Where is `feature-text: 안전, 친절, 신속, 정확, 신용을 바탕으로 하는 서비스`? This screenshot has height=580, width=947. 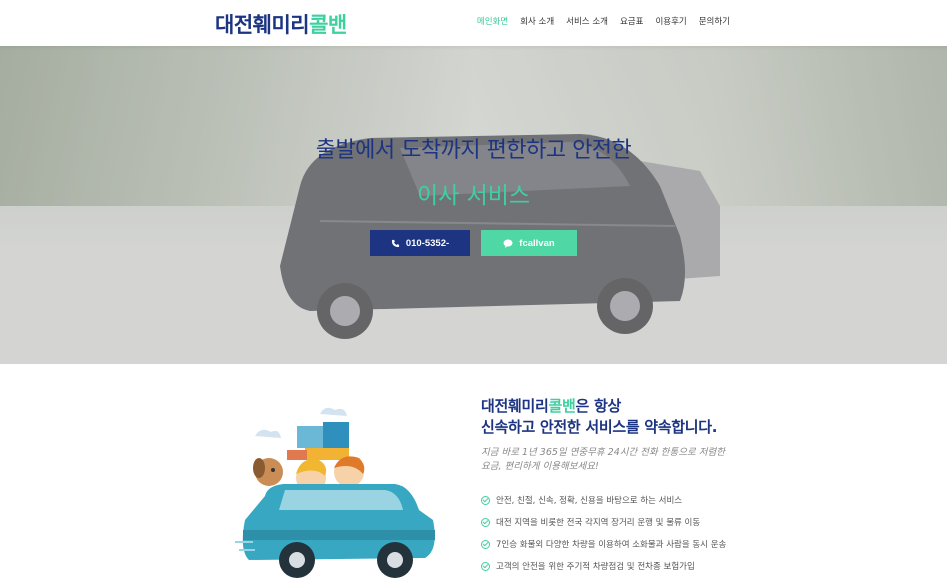
feature-text: 안전, 친절, 신속, 정확, 신용을 바탕으로 하는 서비스 is located at coordinates (589, 501).